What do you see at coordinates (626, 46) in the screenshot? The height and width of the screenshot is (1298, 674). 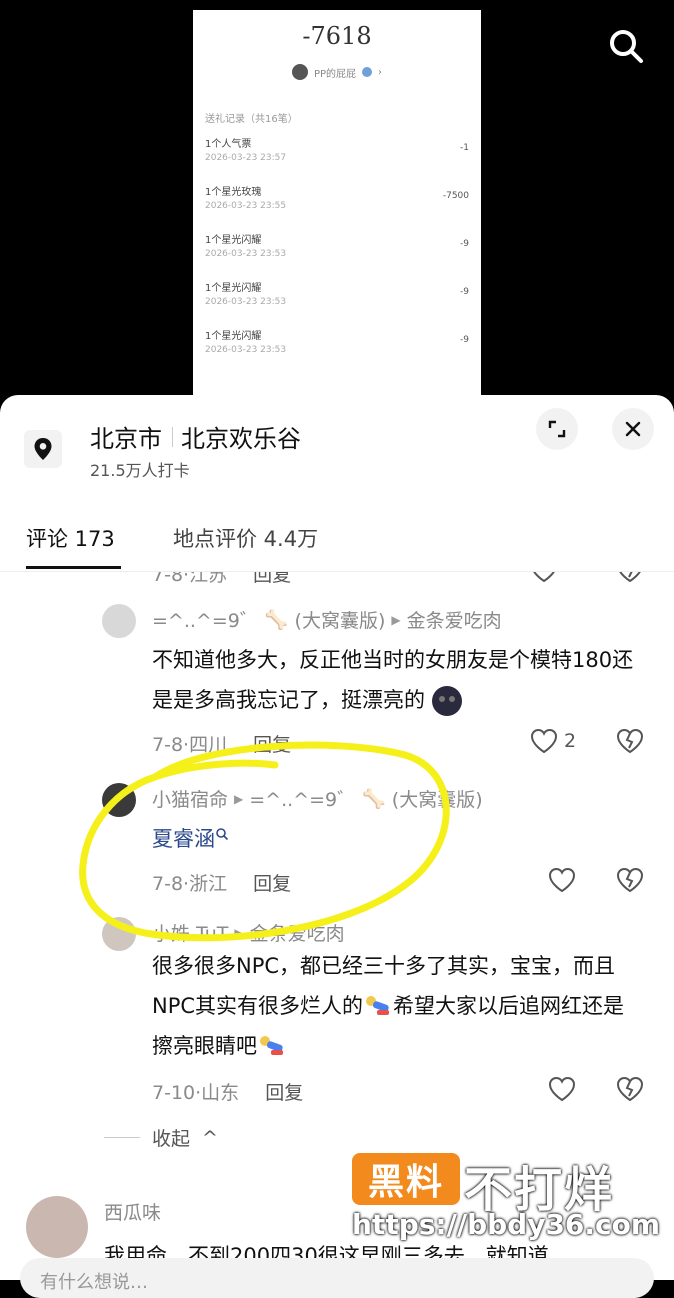 I see `search-icon` at bounding box center [626, 46].